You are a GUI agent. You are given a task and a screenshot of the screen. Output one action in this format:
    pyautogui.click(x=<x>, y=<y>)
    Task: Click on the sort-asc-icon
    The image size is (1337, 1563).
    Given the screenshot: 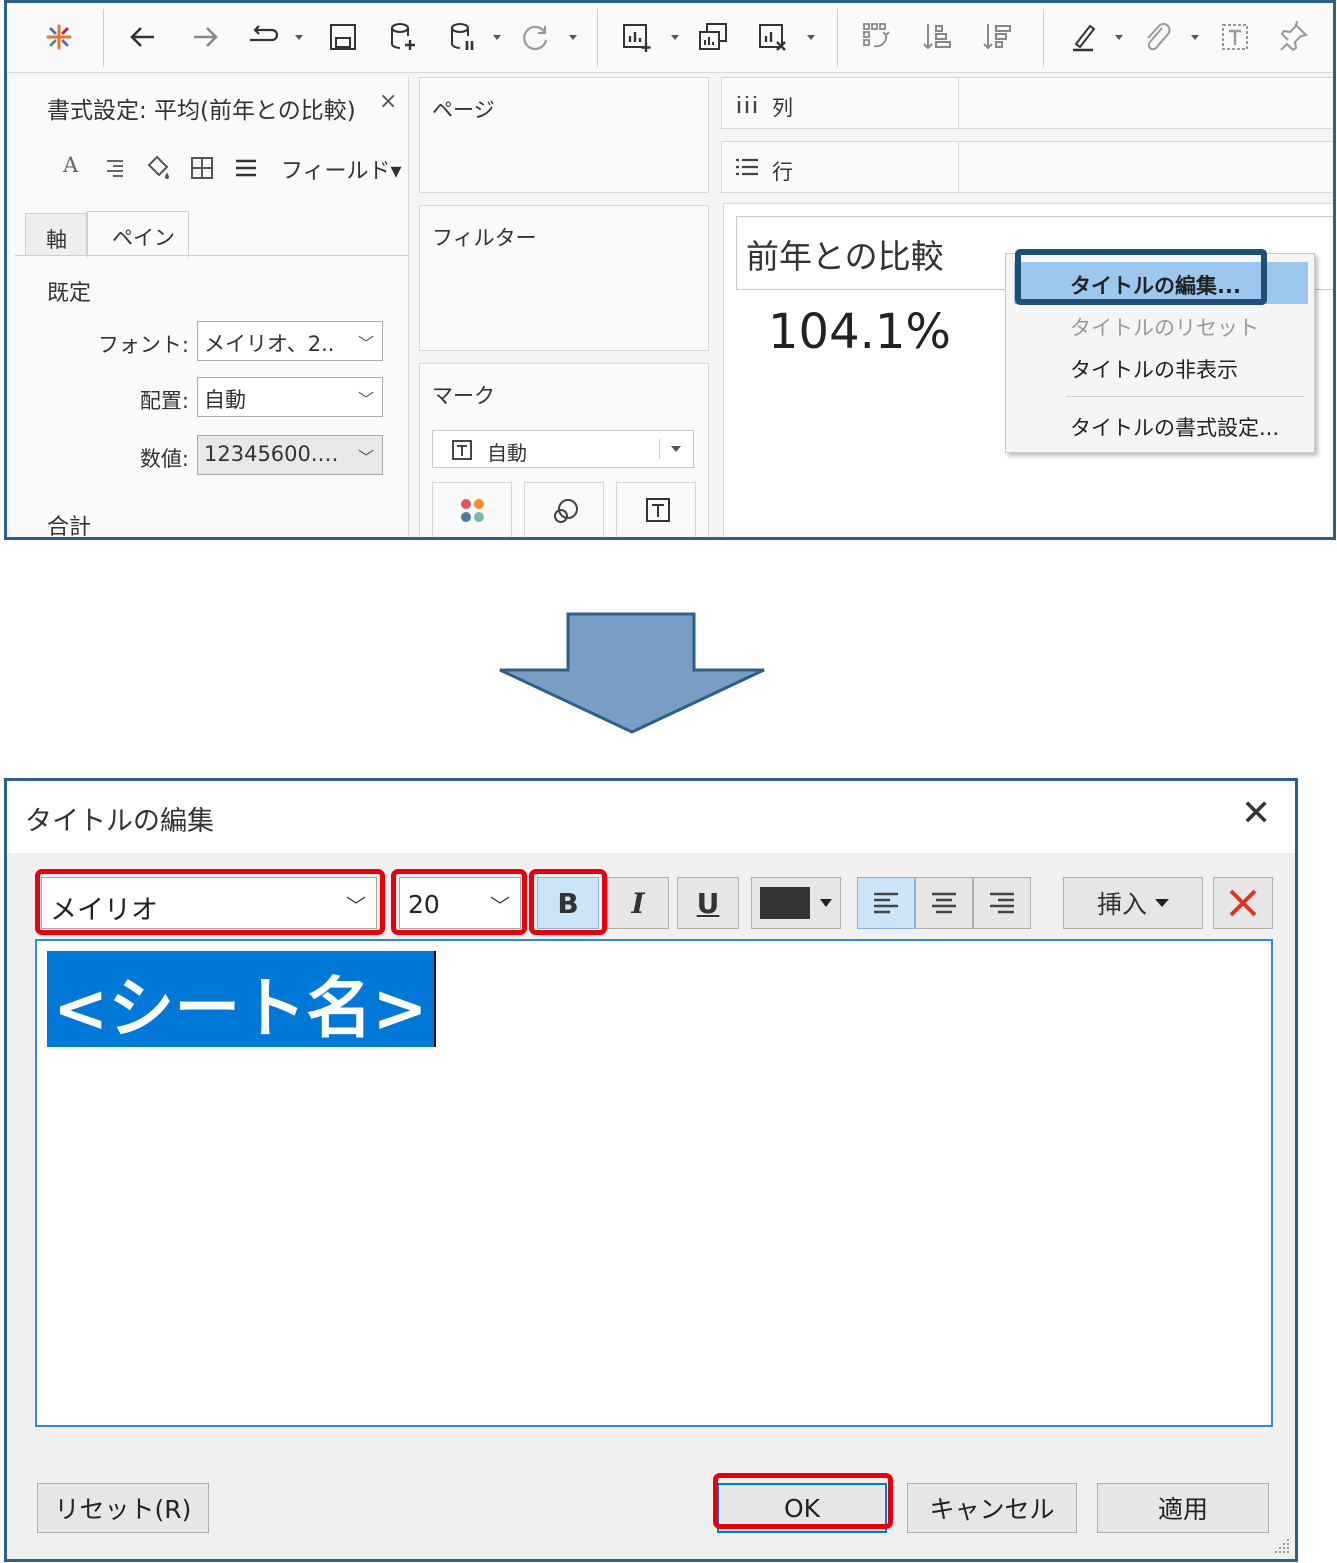 What is the action you would take?
    pyautogui.click(x=937, y=37)
    